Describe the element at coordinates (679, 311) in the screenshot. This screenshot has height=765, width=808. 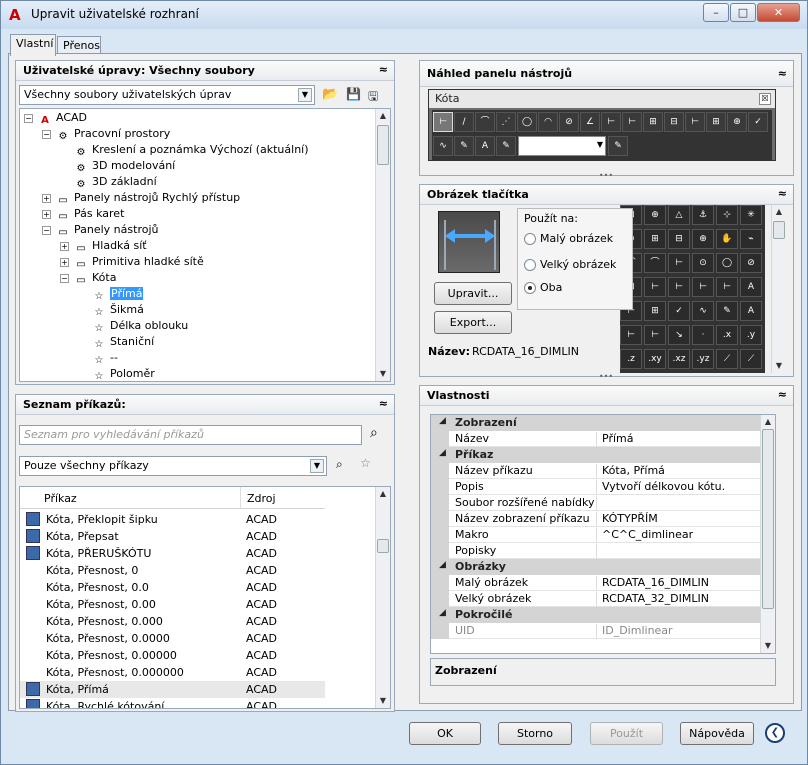
I see `image-library-item-icon: ✓` at that location.